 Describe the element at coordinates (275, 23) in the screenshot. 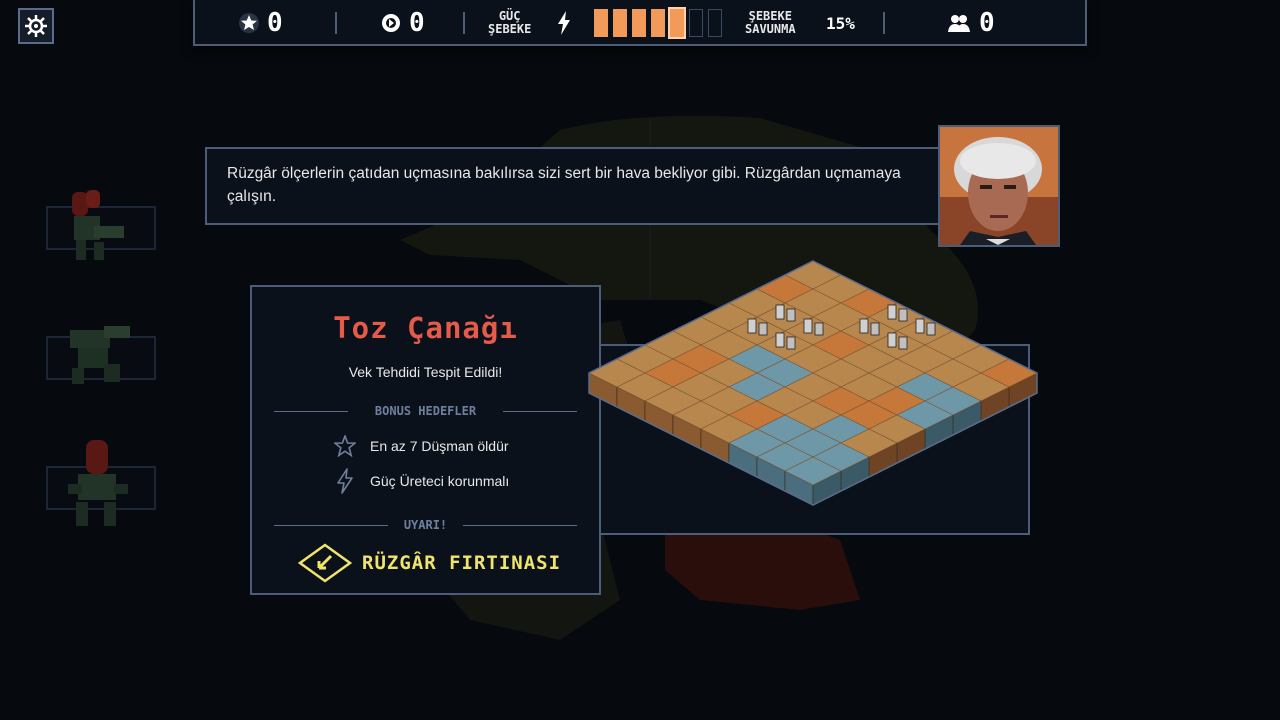

I see `stars-value: 0` at that location.